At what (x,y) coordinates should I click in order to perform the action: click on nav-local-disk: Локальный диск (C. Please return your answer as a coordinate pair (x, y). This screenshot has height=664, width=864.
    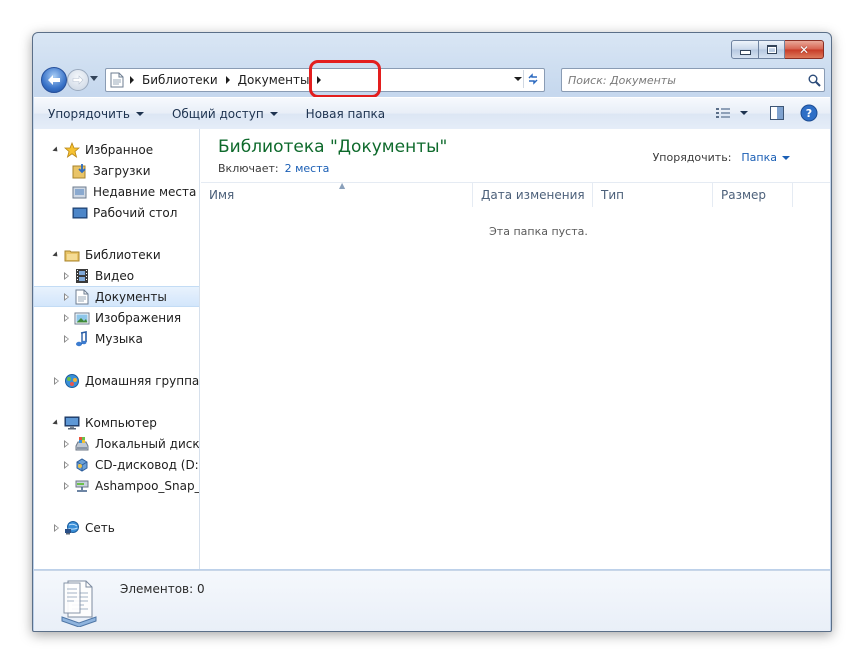
    Looking at the image, I should click on (116, 443).